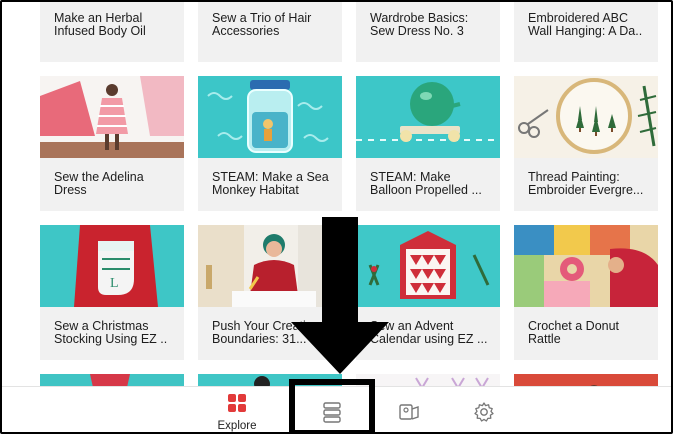 This screenshot has width=673, height=434. I want to click on project-card: STEAM: Make a Sea Monkey Habitat, so click(270, 143).